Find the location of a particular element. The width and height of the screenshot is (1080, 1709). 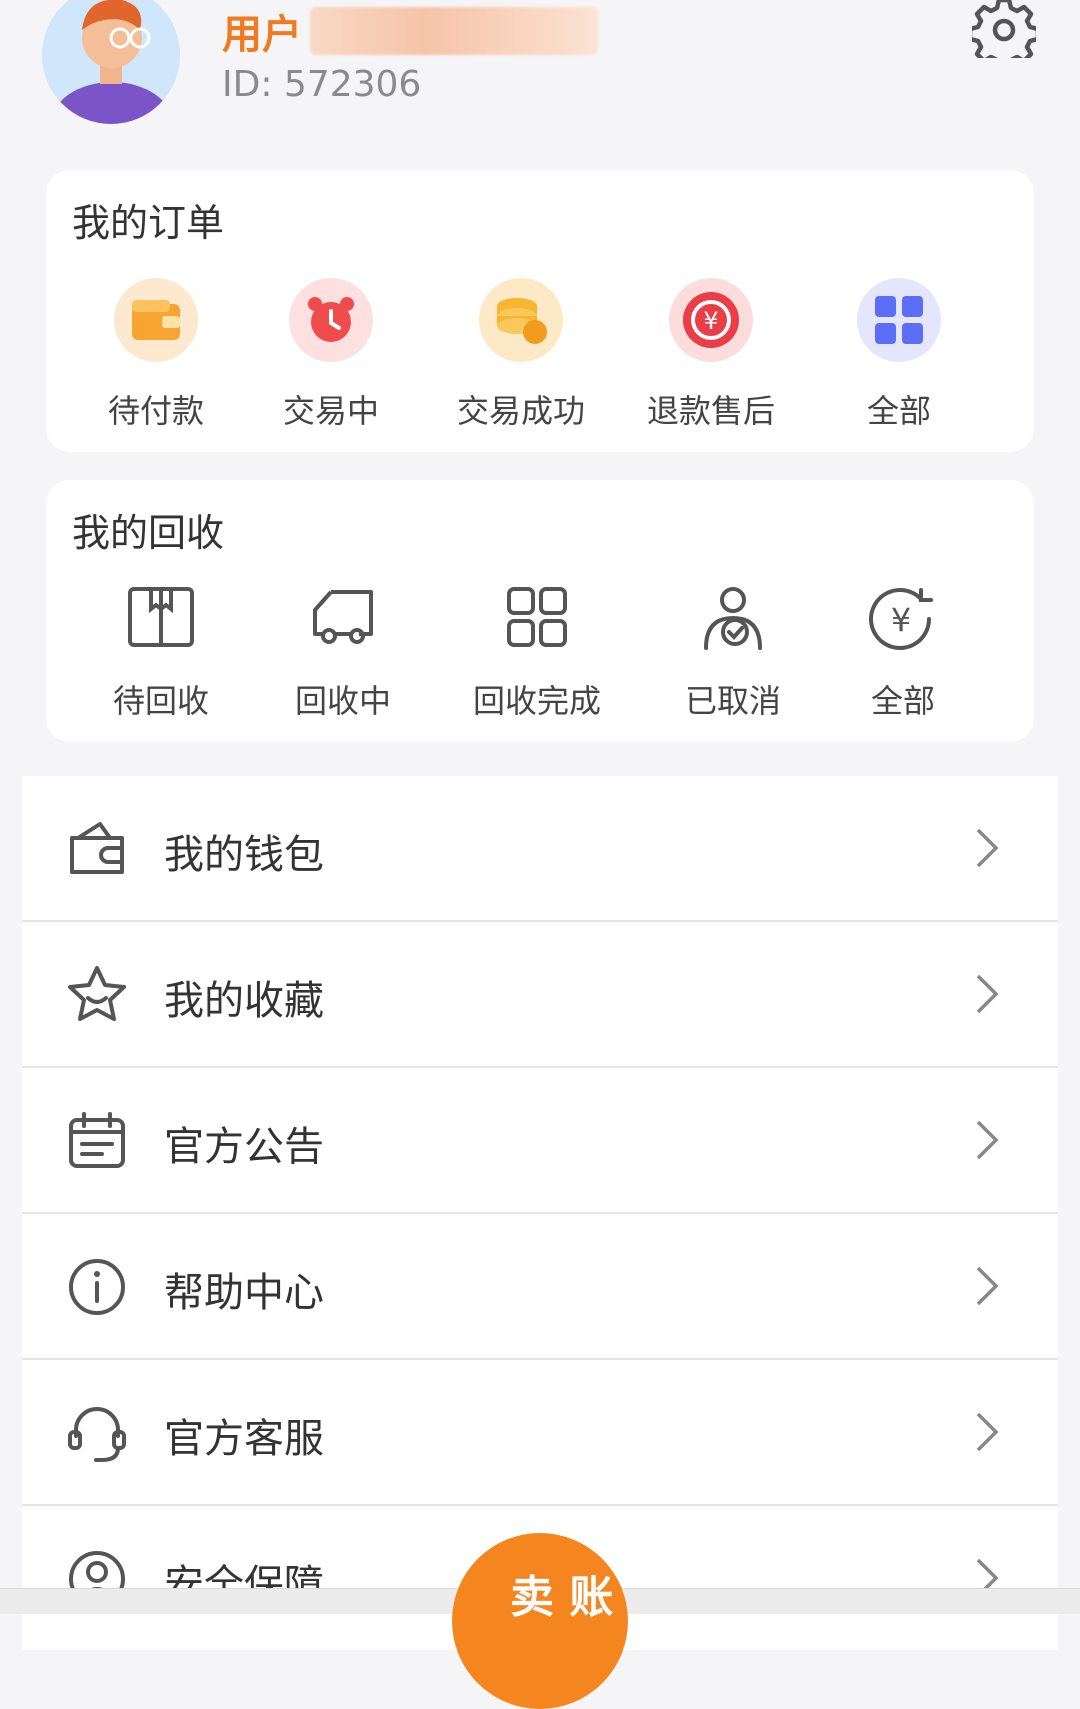

recycle-card: 我的回收 待回收 回收中 回收完成 已取消 ¥ 全部 is located at coordinates (540, 611).